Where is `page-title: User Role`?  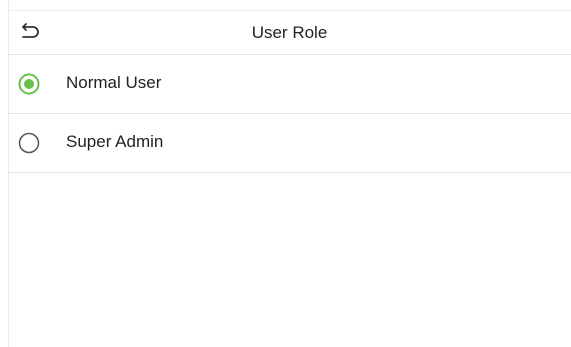
page-title: User Role is located at coordinates (289, 32).